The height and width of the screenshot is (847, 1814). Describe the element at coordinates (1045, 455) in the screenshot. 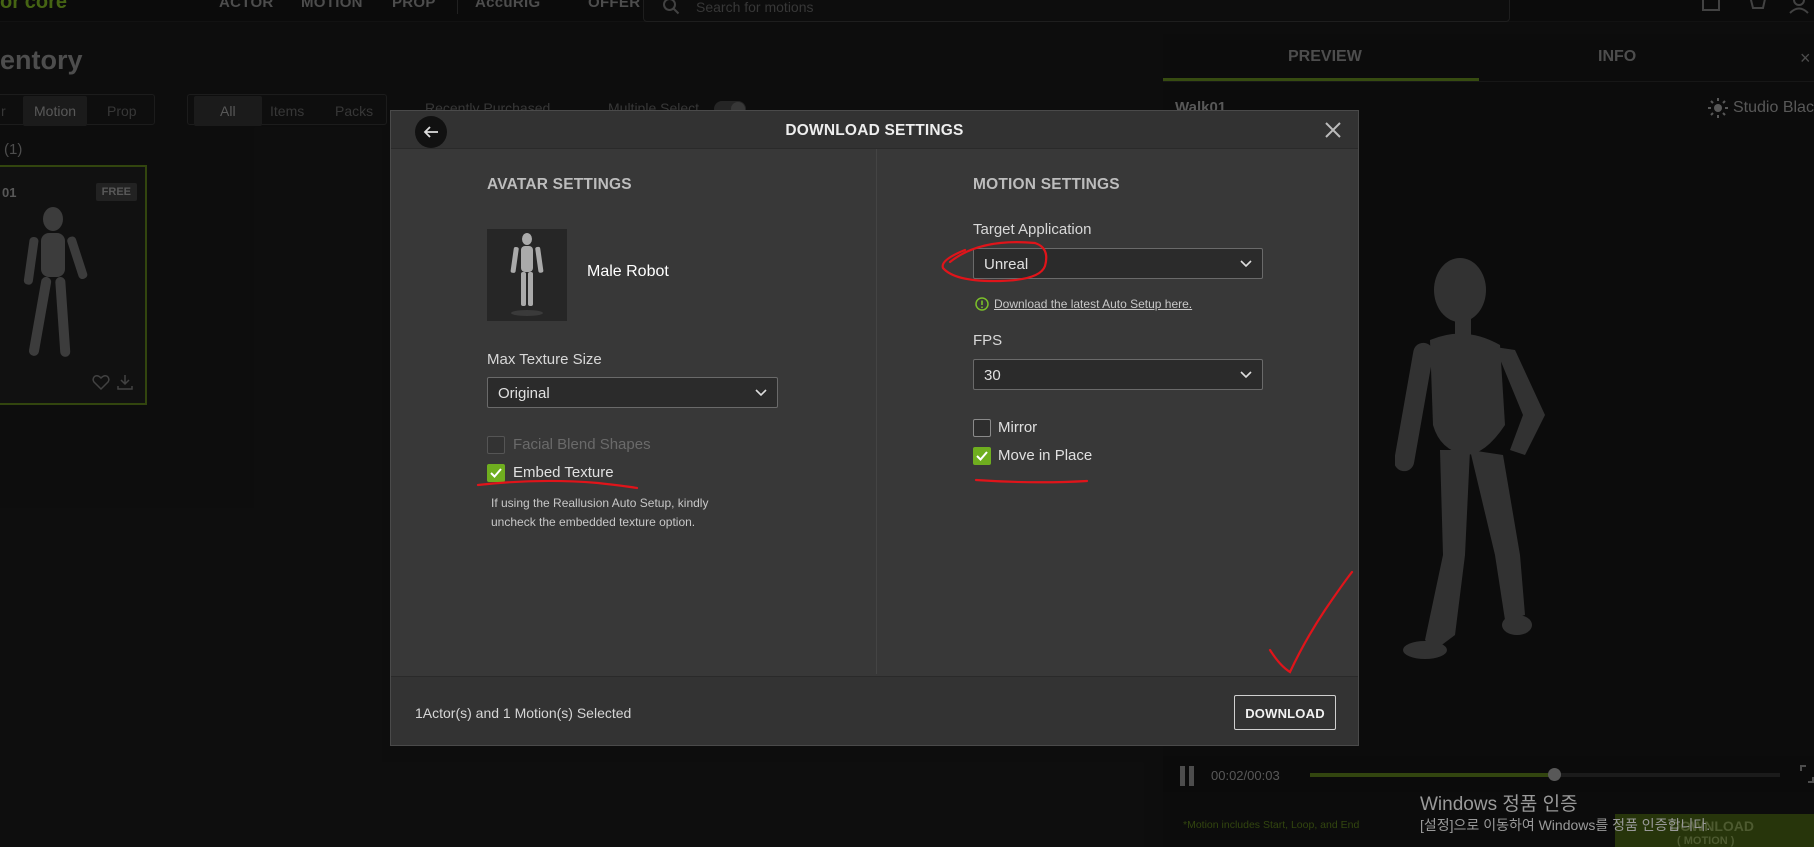

I see `move-in-place-label: Move in Place` at that location.